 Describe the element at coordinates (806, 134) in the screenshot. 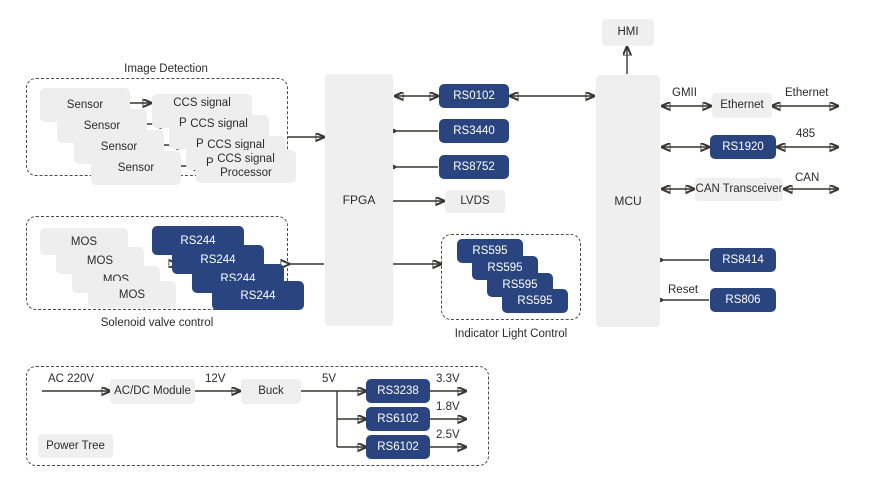

I see `signal-label-485: 485` at that location.